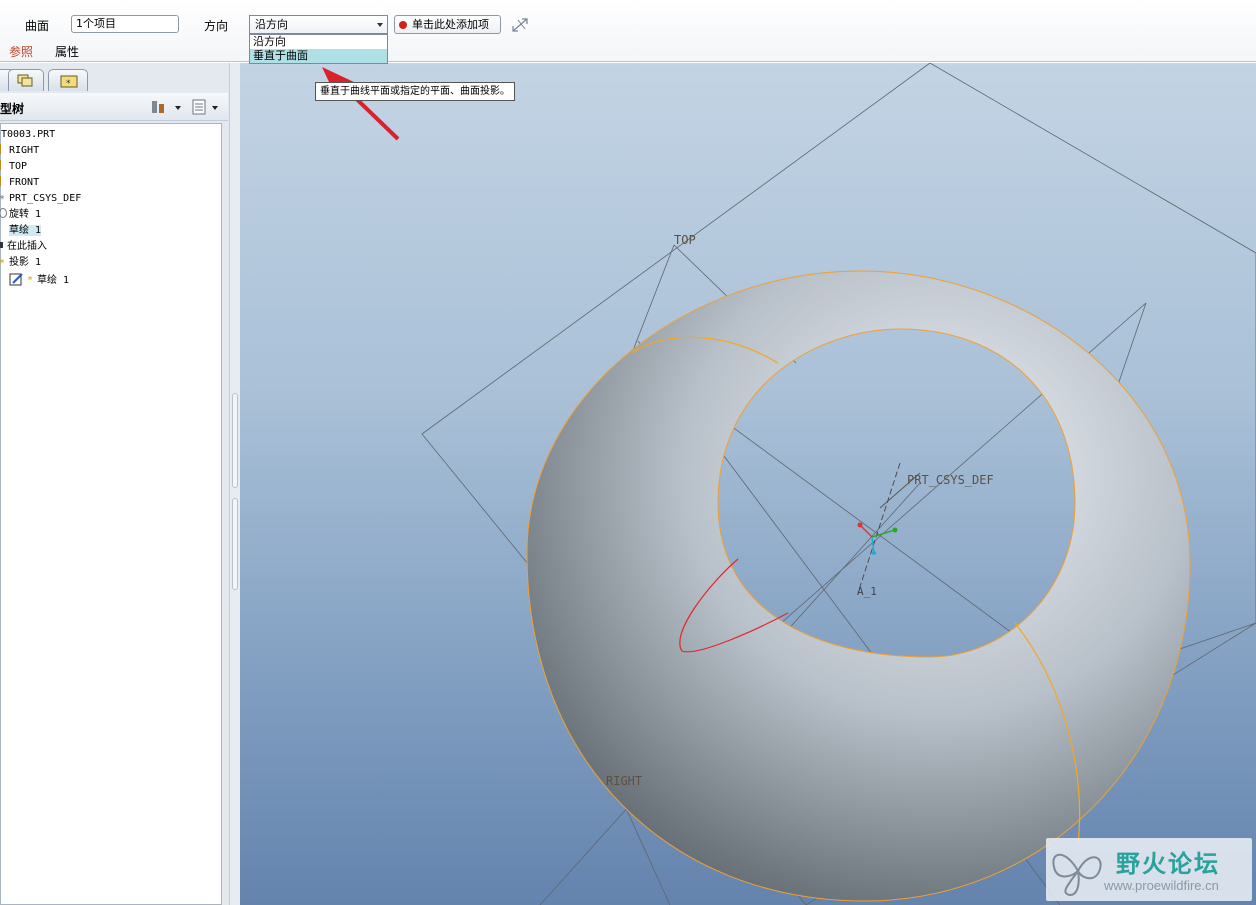 The height and width of the screenshot is (905, 1256). What do you see at coordinates (25, 231) in the screenshot?
I see `tree-item-sketch: 草绘 1` at bounding box center [25, 231].